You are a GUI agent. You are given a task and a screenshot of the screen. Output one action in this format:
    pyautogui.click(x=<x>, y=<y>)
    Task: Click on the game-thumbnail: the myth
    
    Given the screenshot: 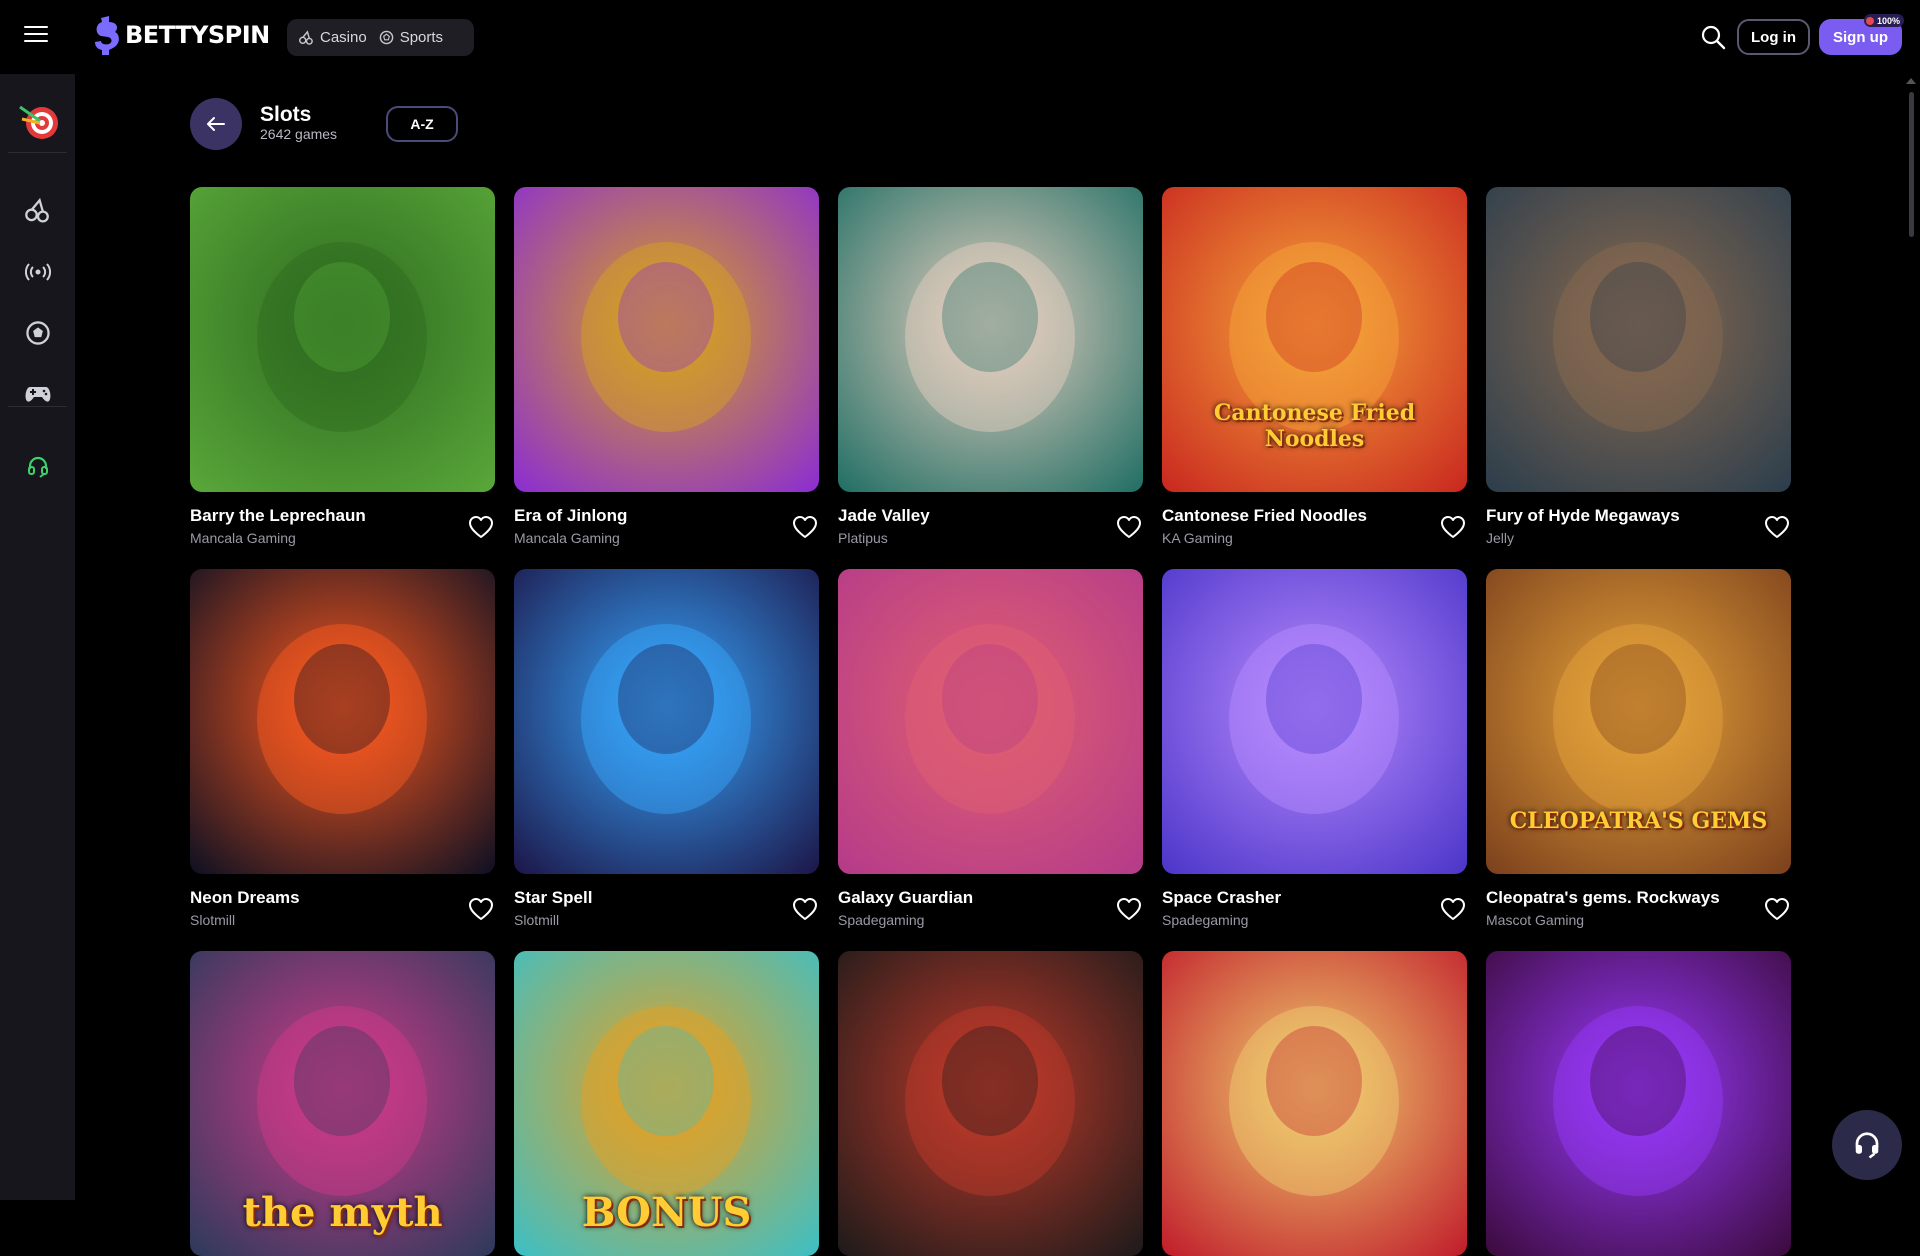 What is the action you would take?
    pyautogui.click(x=342, y=1103)
    